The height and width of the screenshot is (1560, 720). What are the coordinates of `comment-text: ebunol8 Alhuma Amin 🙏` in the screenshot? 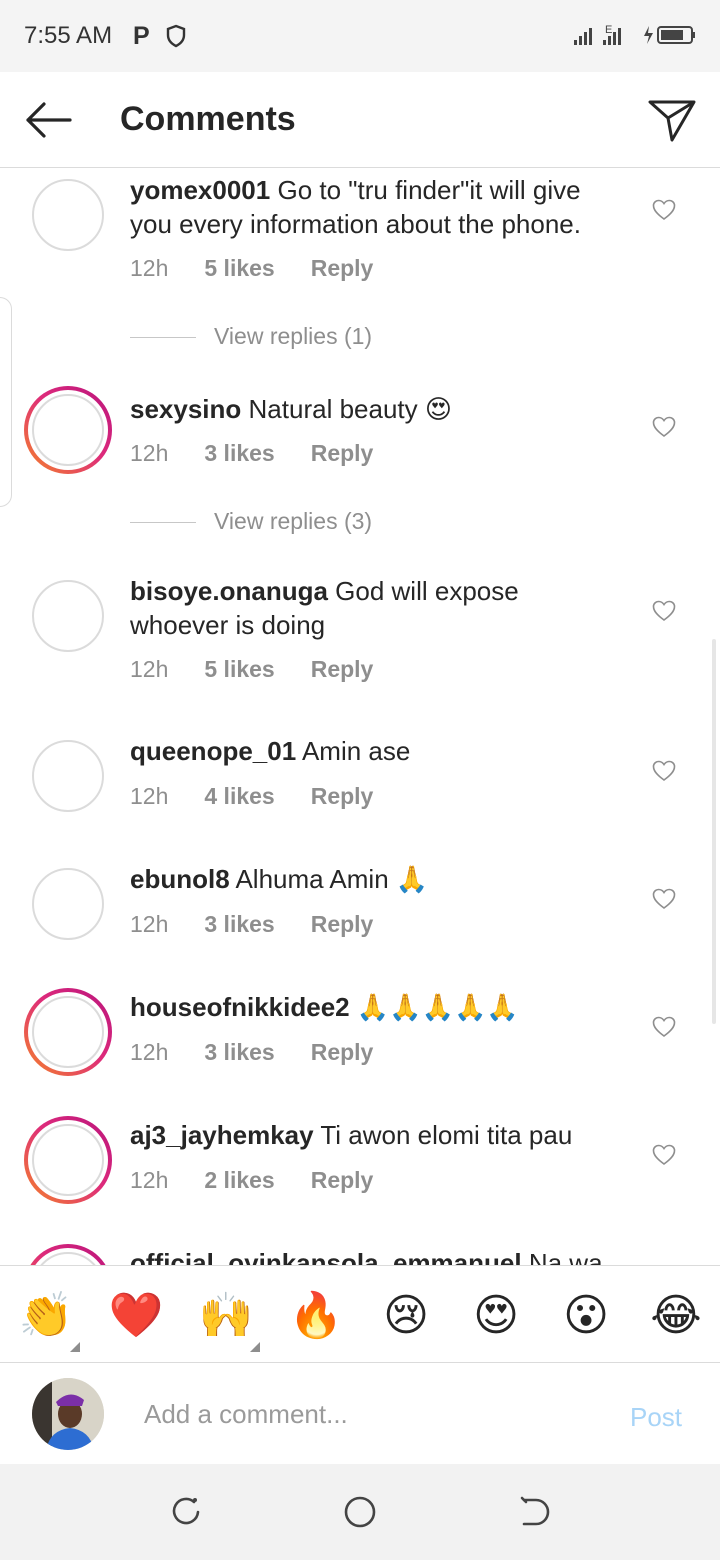 It's located at (375, 879).